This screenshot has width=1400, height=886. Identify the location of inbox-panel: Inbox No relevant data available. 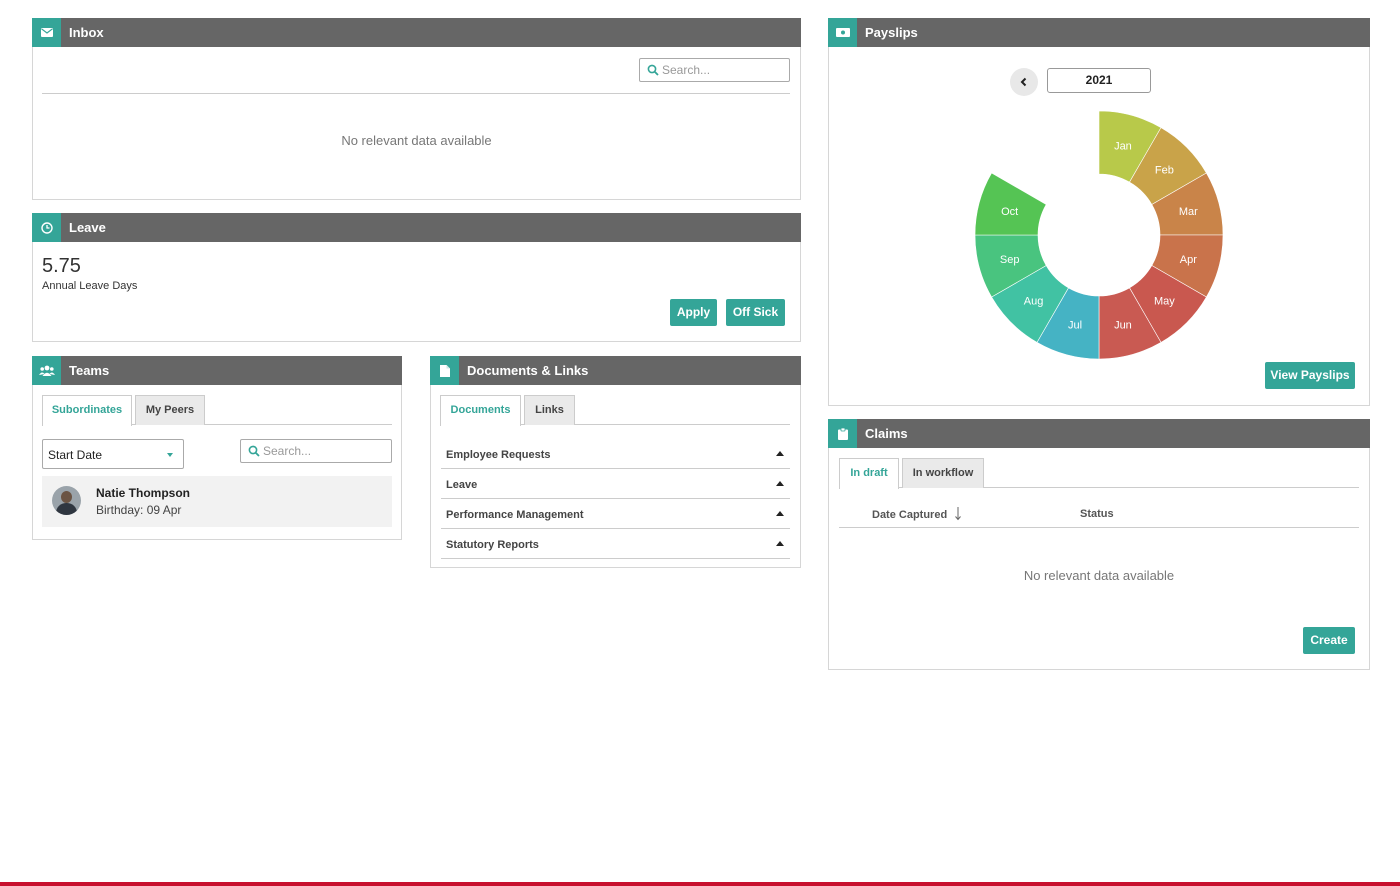
(416, 109).